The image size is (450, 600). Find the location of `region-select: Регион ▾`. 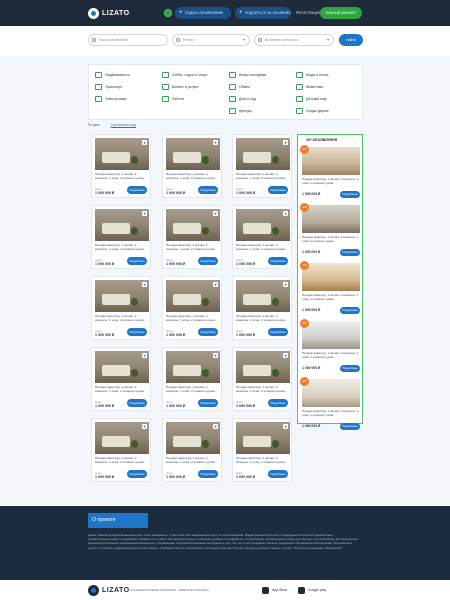

region-select: Регион ▾ is located at coordinates (211, 40).